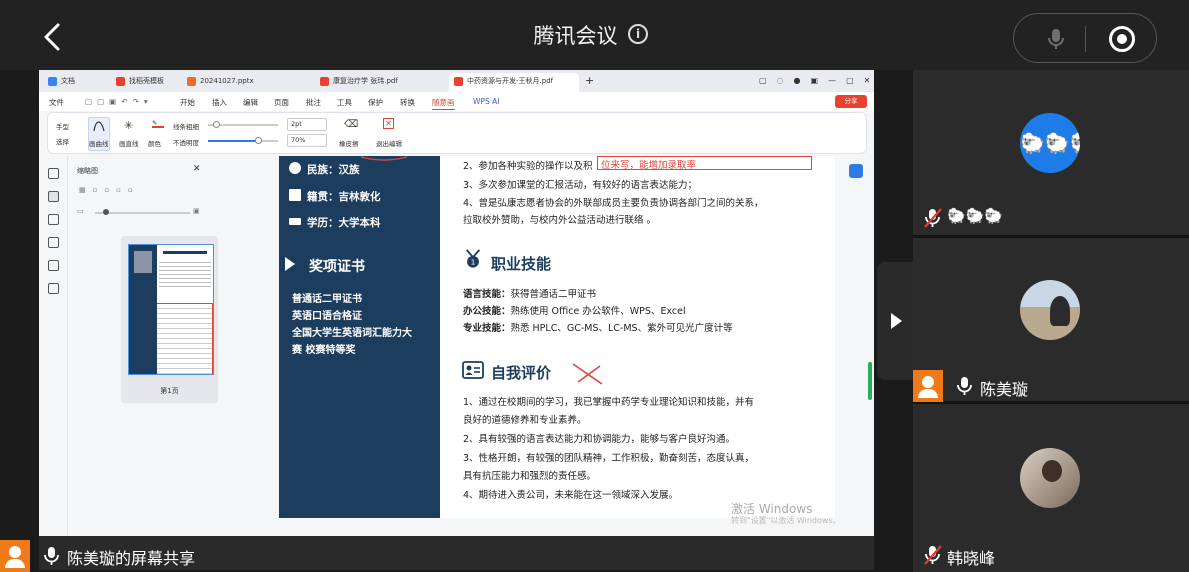  Describe the element at coordinates (186, 143) in the screenshot. I see `opacity-label: 不透明度` at that location.